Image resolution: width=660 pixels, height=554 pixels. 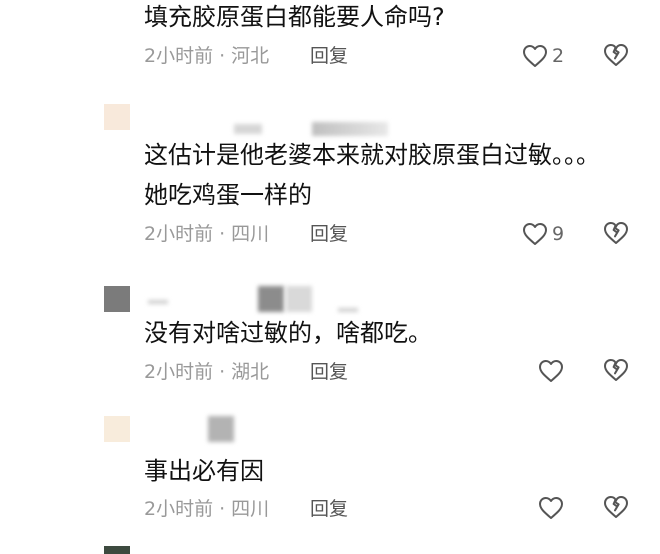 I want to click on comment-text: 事出必有因, so click(x=204, y=471).